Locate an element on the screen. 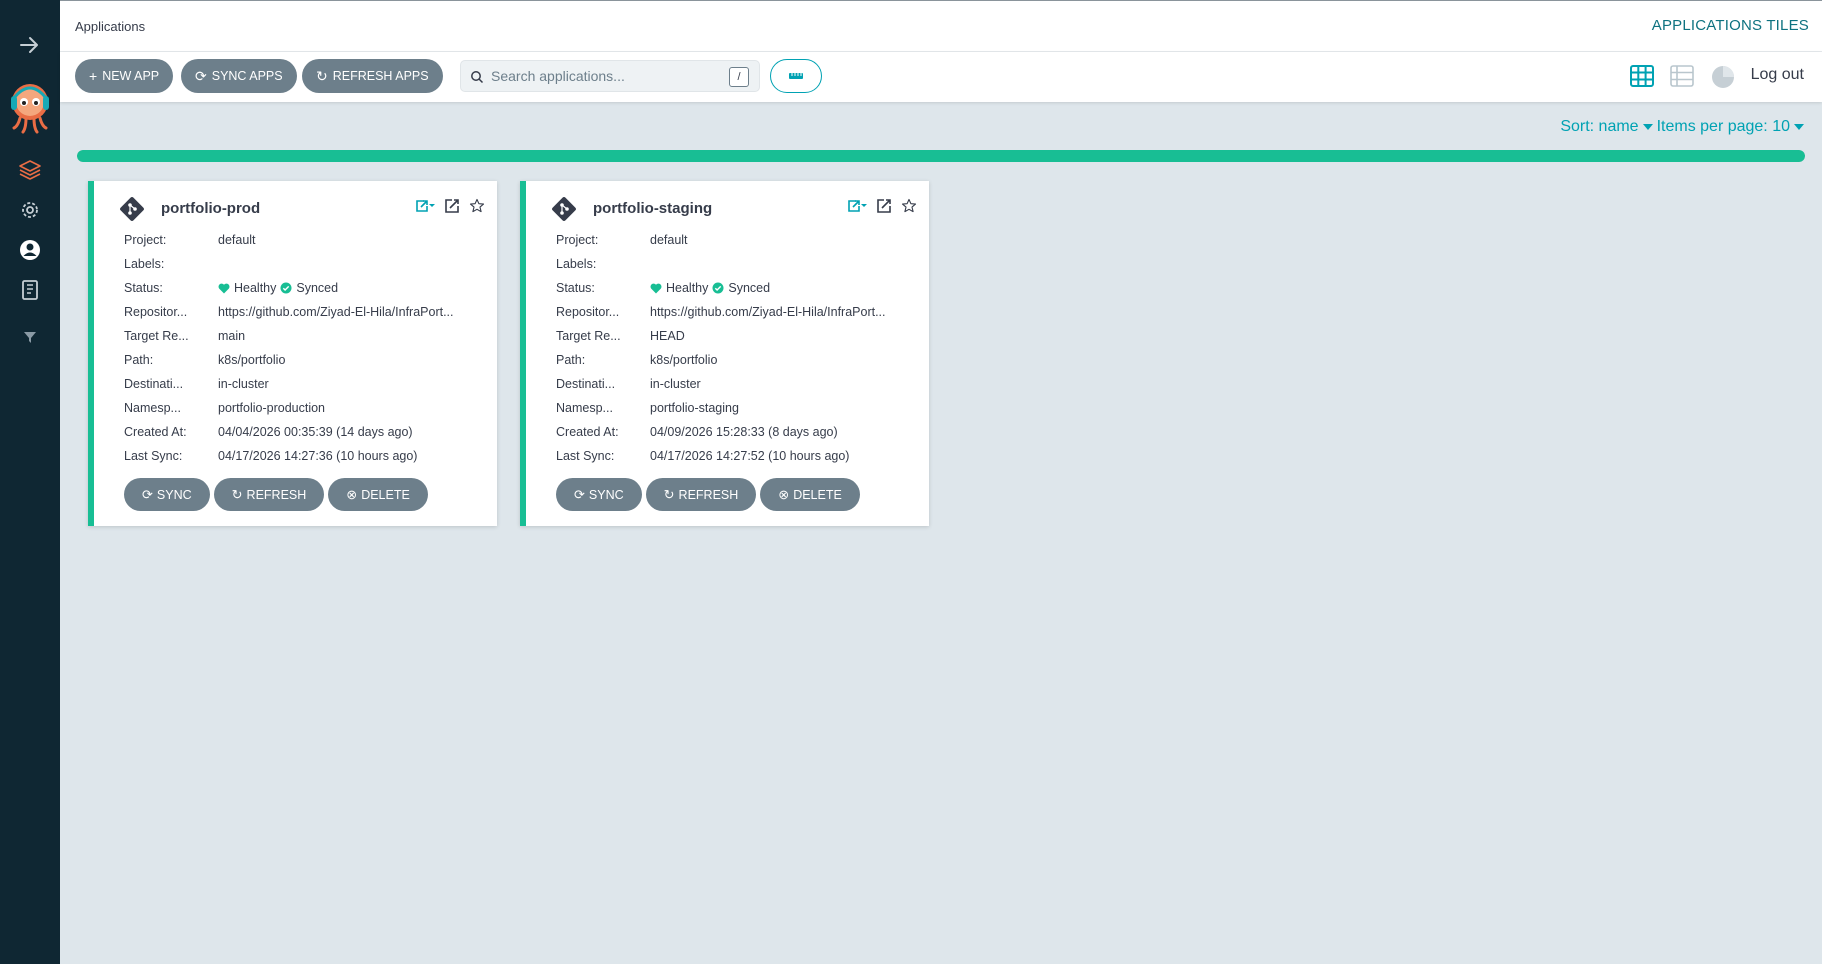  app-name: portfolio-prod is located at coordinates (210, 208).